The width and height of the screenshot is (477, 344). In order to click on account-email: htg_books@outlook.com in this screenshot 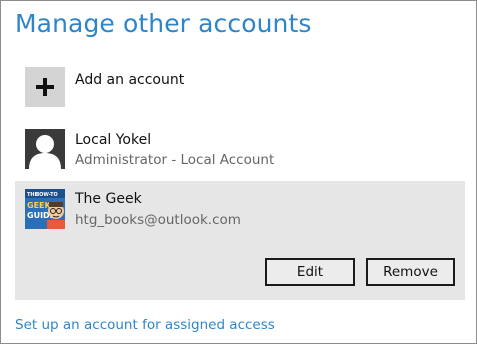, I will do `click(158, 220)`.